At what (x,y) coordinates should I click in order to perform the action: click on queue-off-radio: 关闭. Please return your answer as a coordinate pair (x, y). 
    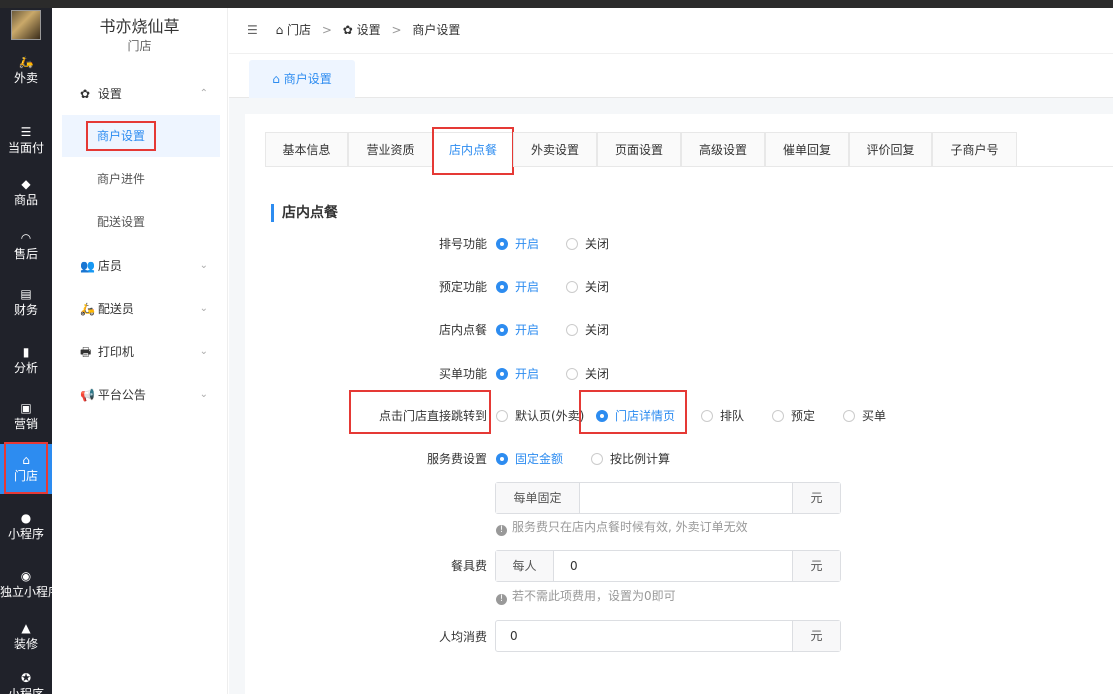
    Looking at the image, I should click on (587, 244).